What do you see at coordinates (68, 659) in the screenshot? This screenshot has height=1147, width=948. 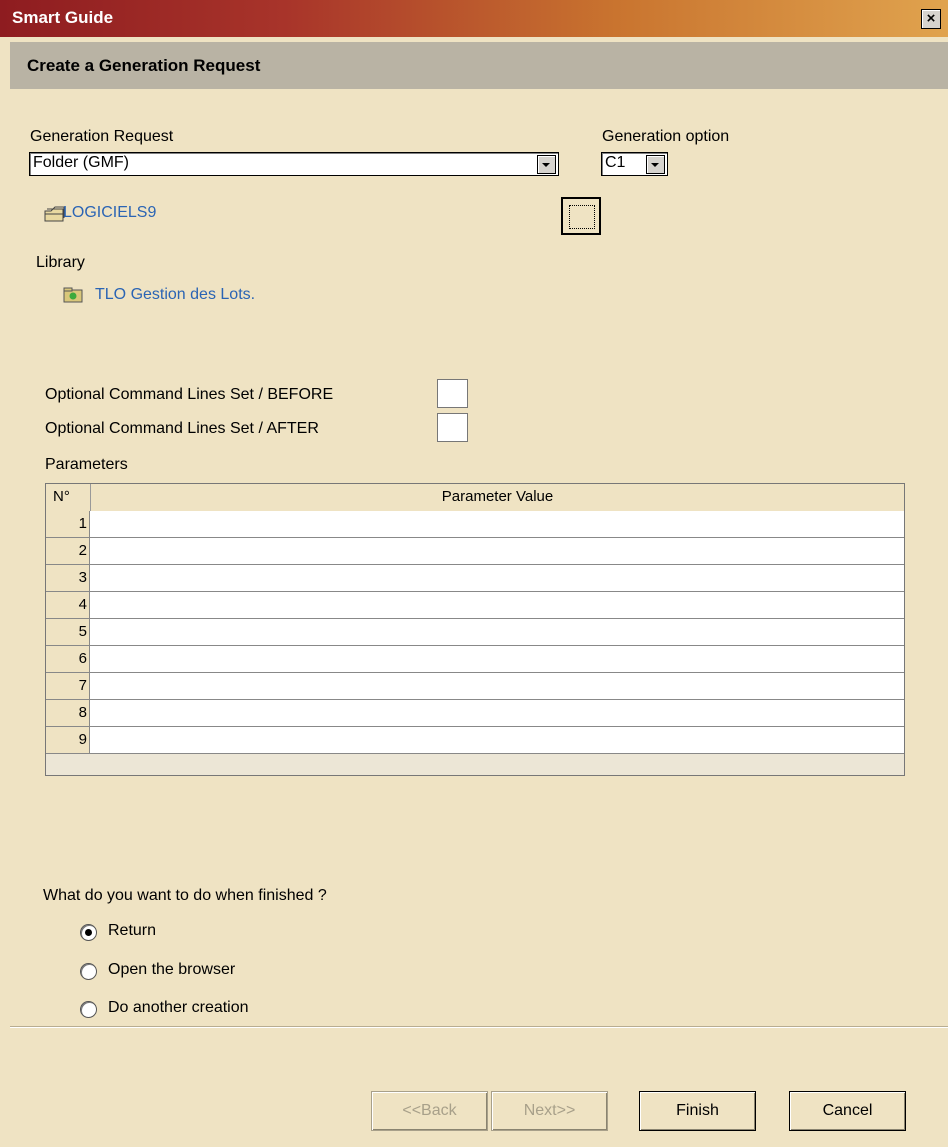 I see `row-number: 6` at bounding box center [68, 659].